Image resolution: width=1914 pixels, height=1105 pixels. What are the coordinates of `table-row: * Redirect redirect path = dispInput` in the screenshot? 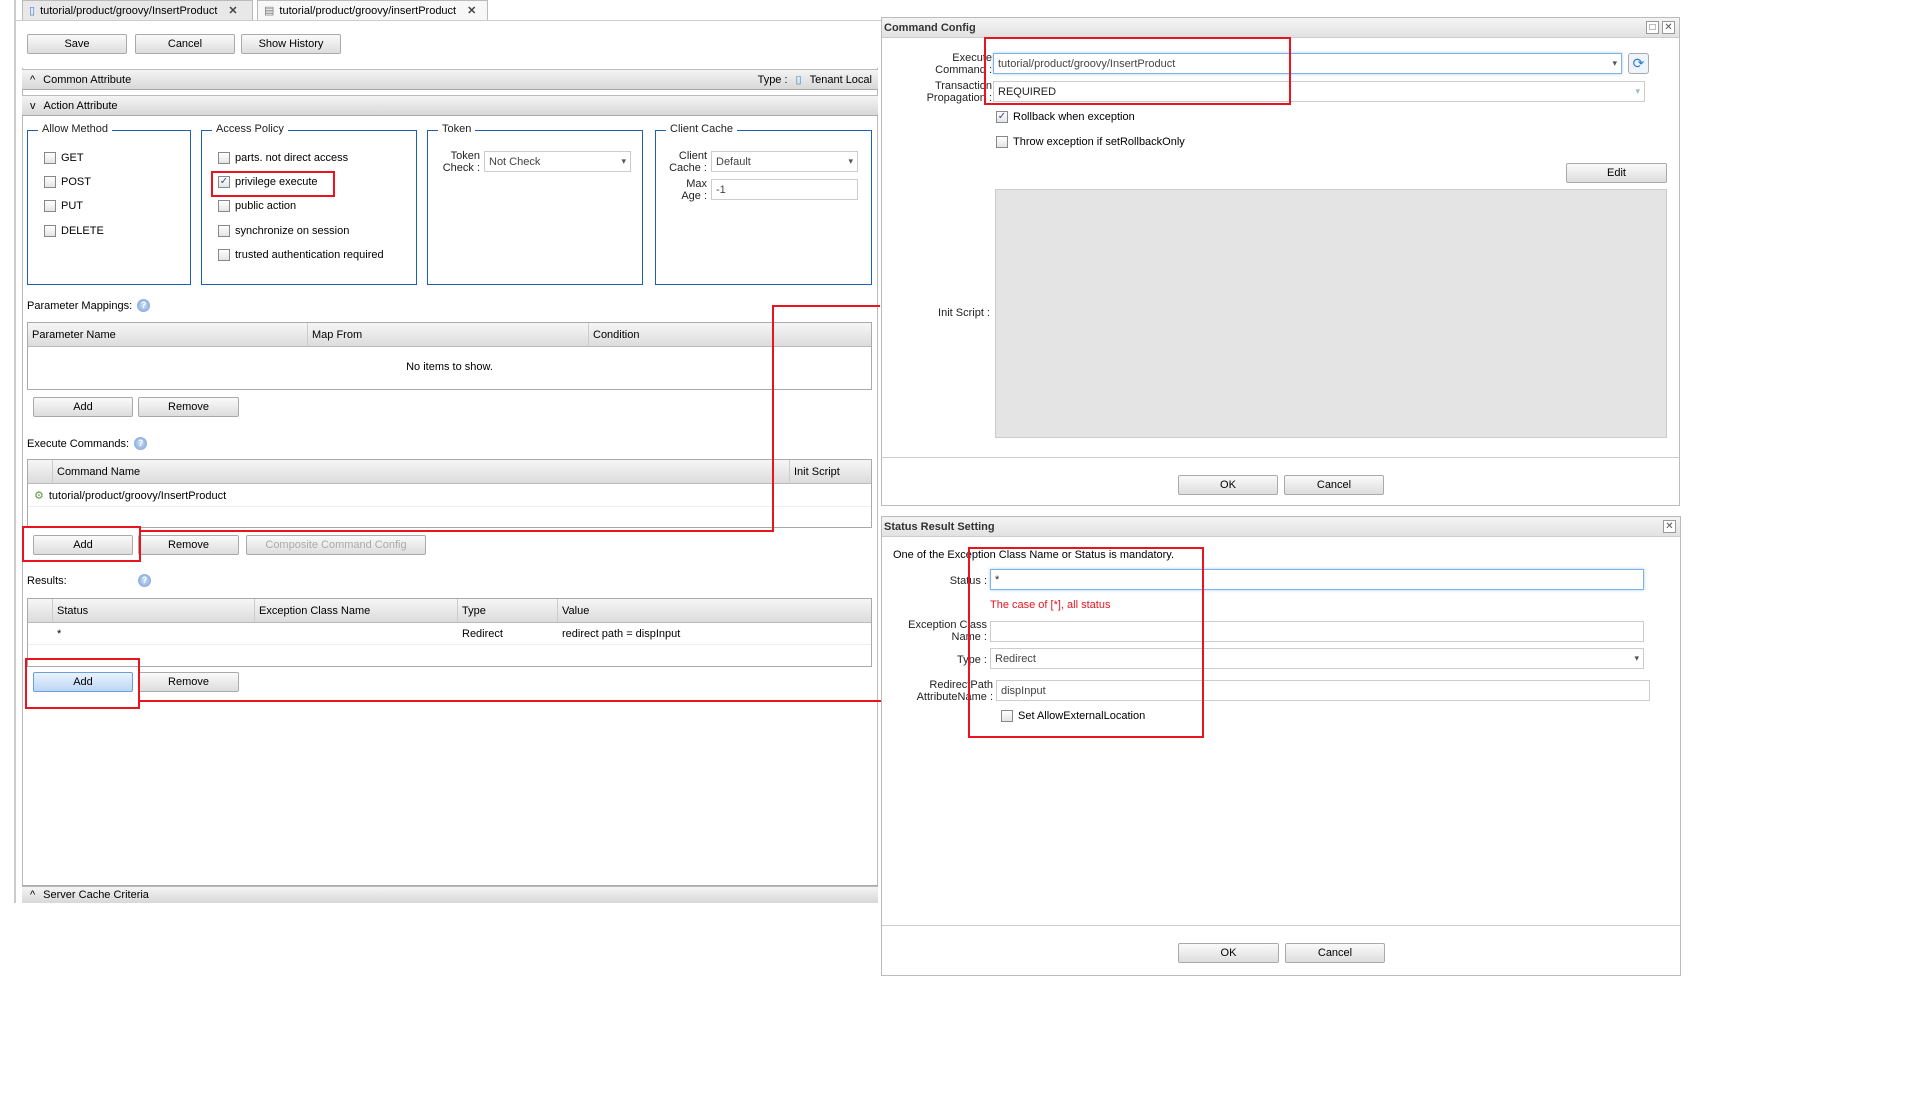 It's located at (449, 634).